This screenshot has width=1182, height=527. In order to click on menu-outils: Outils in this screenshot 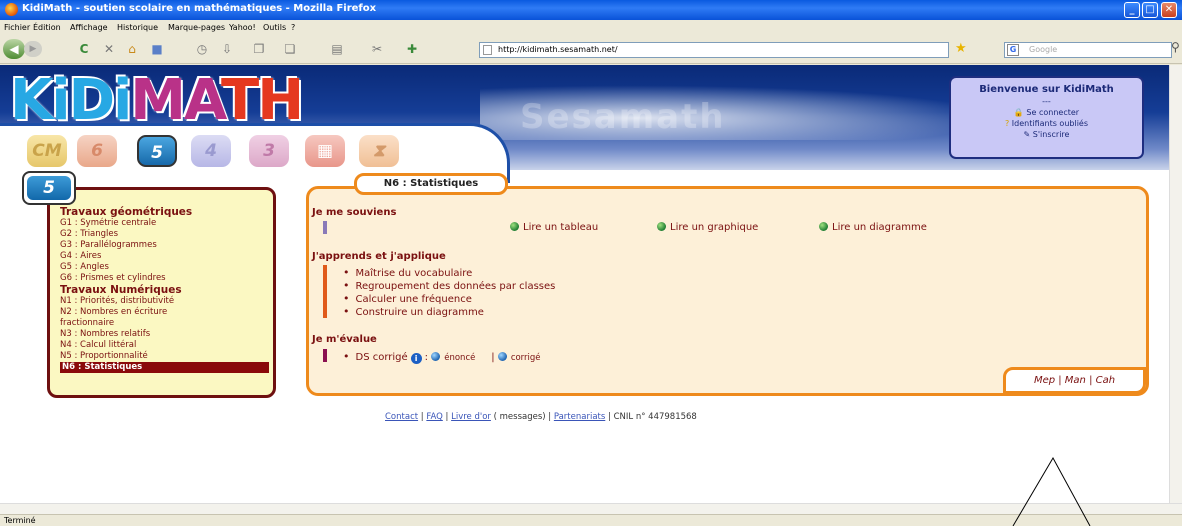, I will do `click(274, 27)`.